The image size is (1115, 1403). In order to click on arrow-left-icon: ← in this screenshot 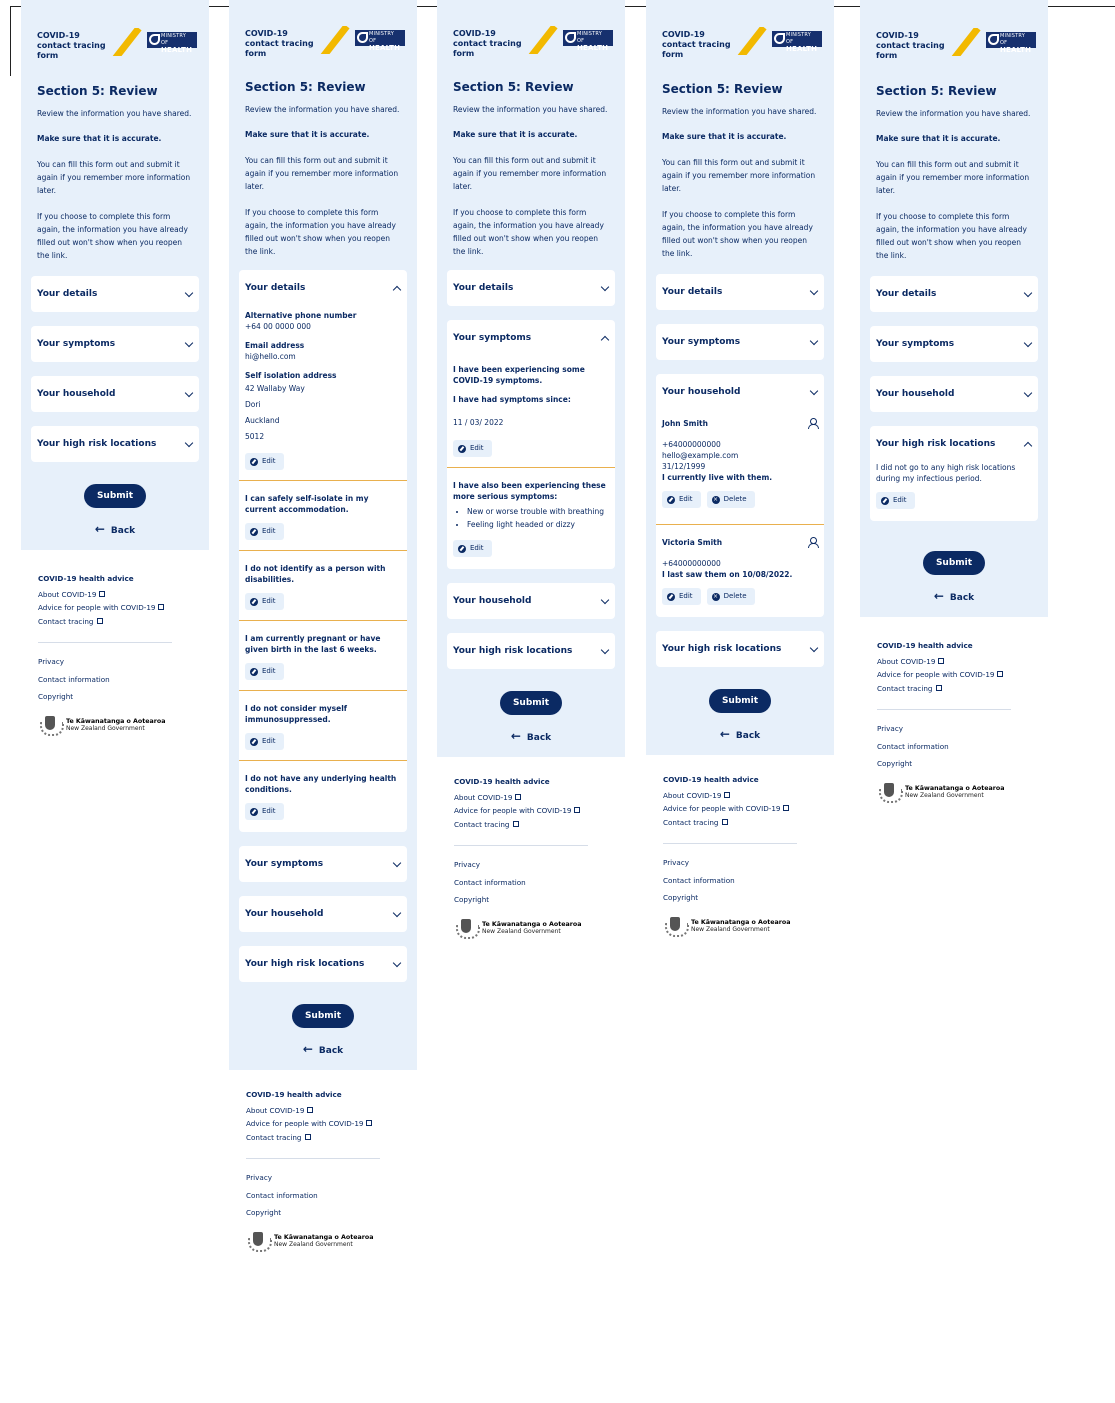, I will do `click(307, 1049)`.